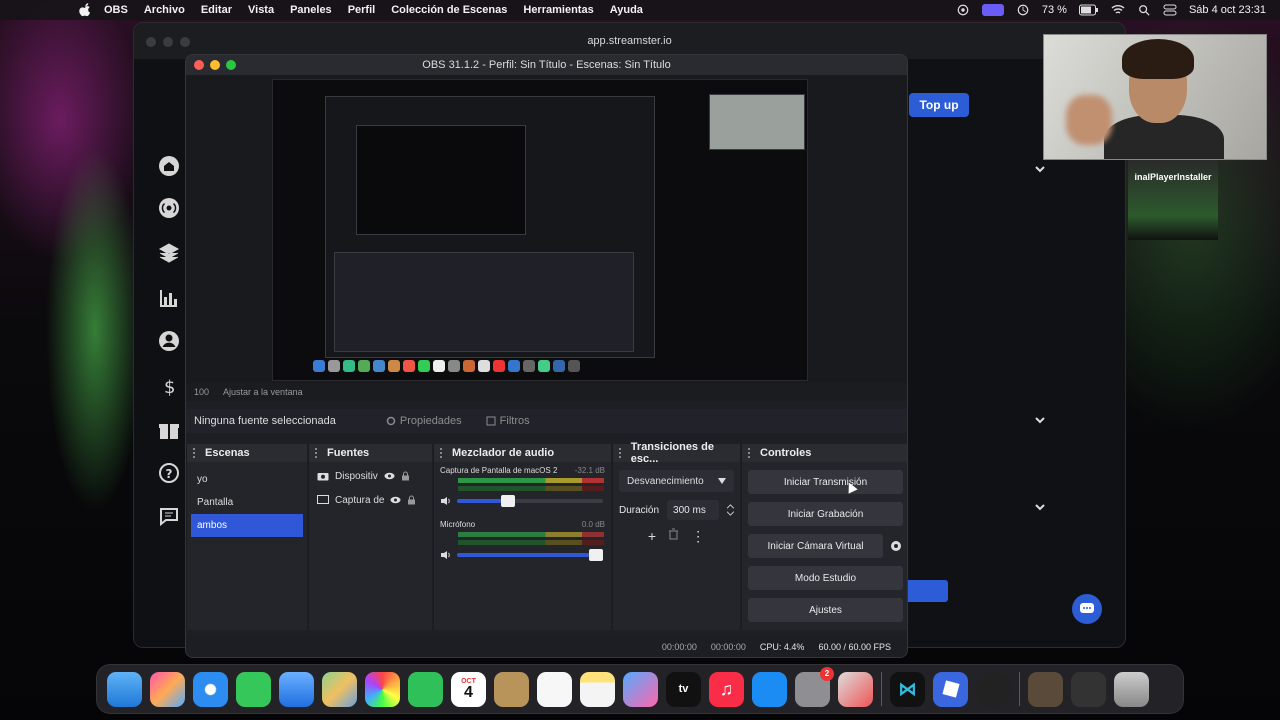  What do you see at coordinates (1023, 10) in the screenshot?
I see `focus-icon` at bounding box center [1023, 10].